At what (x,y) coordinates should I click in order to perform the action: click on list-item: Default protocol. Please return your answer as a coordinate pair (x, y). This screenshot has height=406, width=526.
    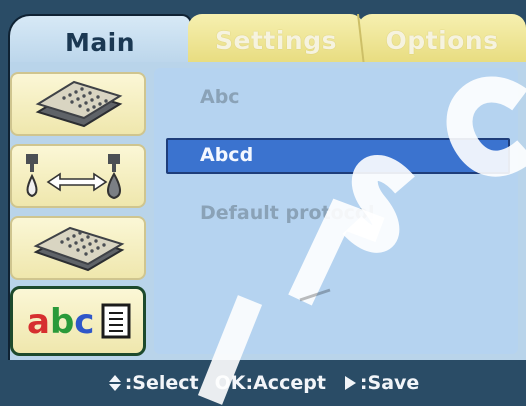
    Looking at the image, I should click on (287, 213).